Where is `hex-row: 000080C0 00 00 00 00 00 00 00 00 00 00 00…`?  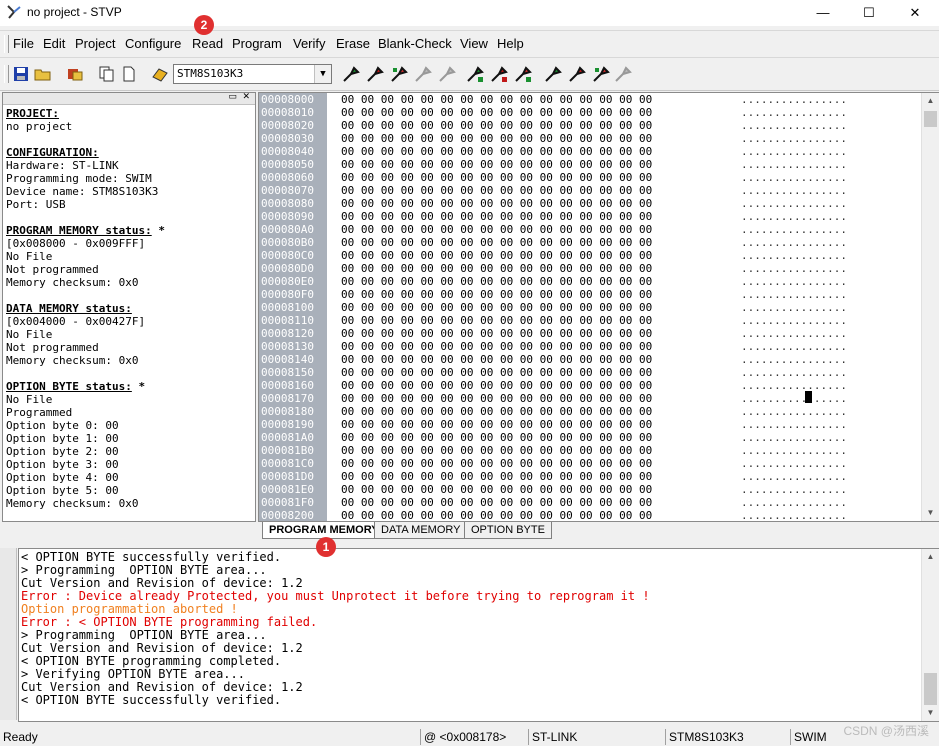
hex-row: 000080C0 00 00 00 00 00 00 00 00 00 00 00… is located at coordinates (589, 255).